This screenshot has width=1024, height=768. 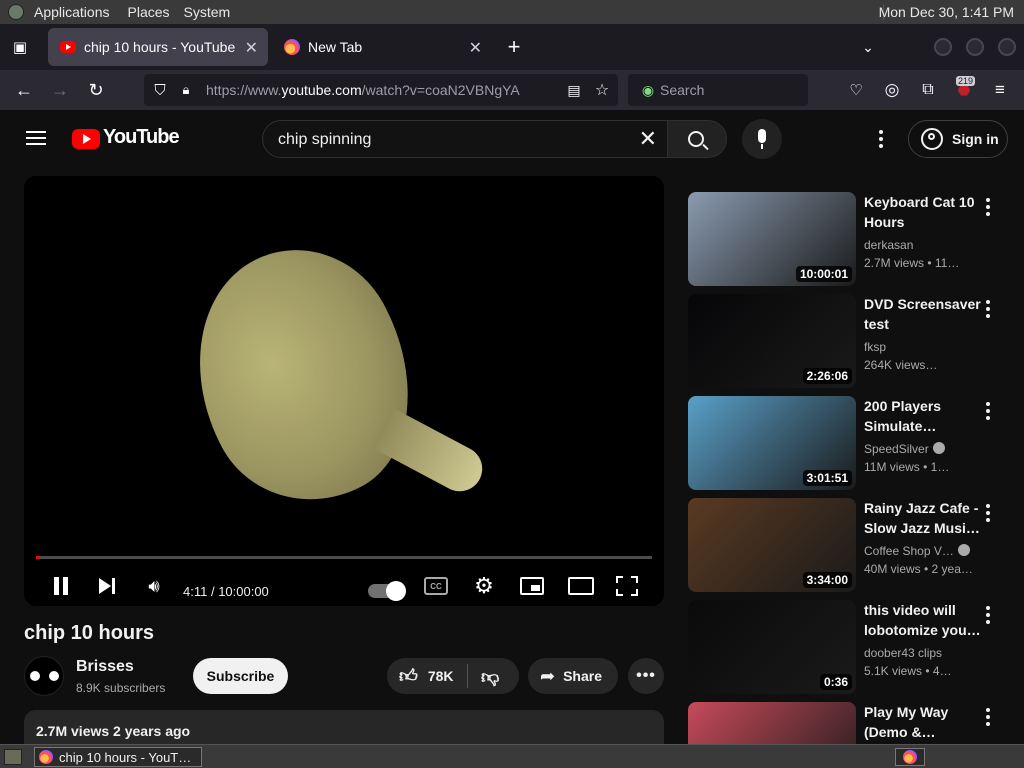 I want to click on maximize-window-icon, so click(x=975, y=47).